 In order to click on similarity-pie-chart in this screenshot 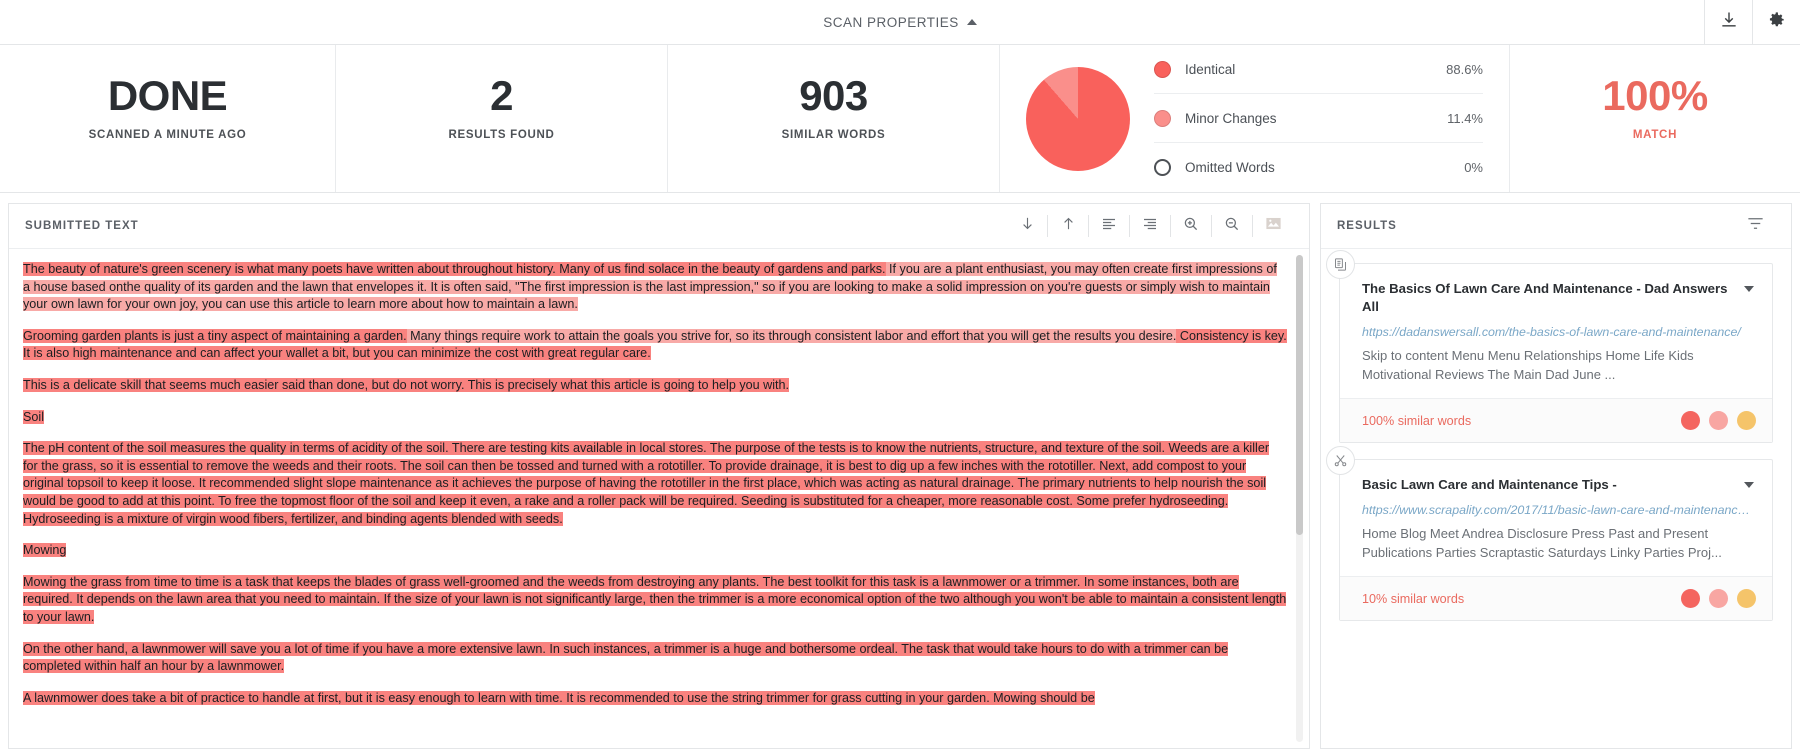, I will do `click(1078, 118)`.